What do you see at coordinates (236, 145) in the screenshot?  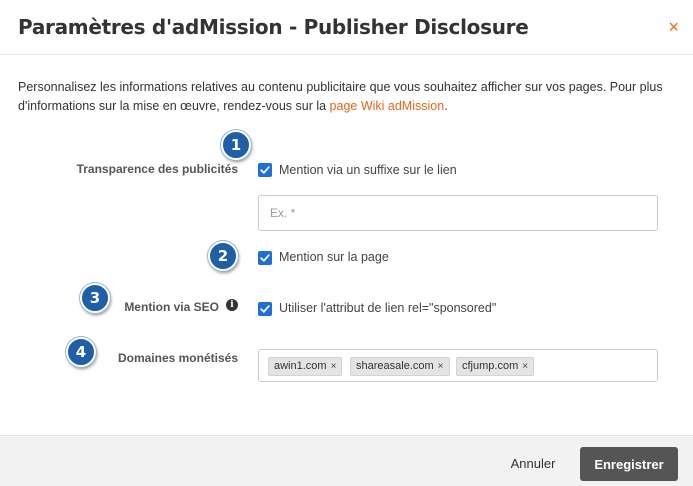 I see `step-badge-1: 1` at bounding box center [236, 145].